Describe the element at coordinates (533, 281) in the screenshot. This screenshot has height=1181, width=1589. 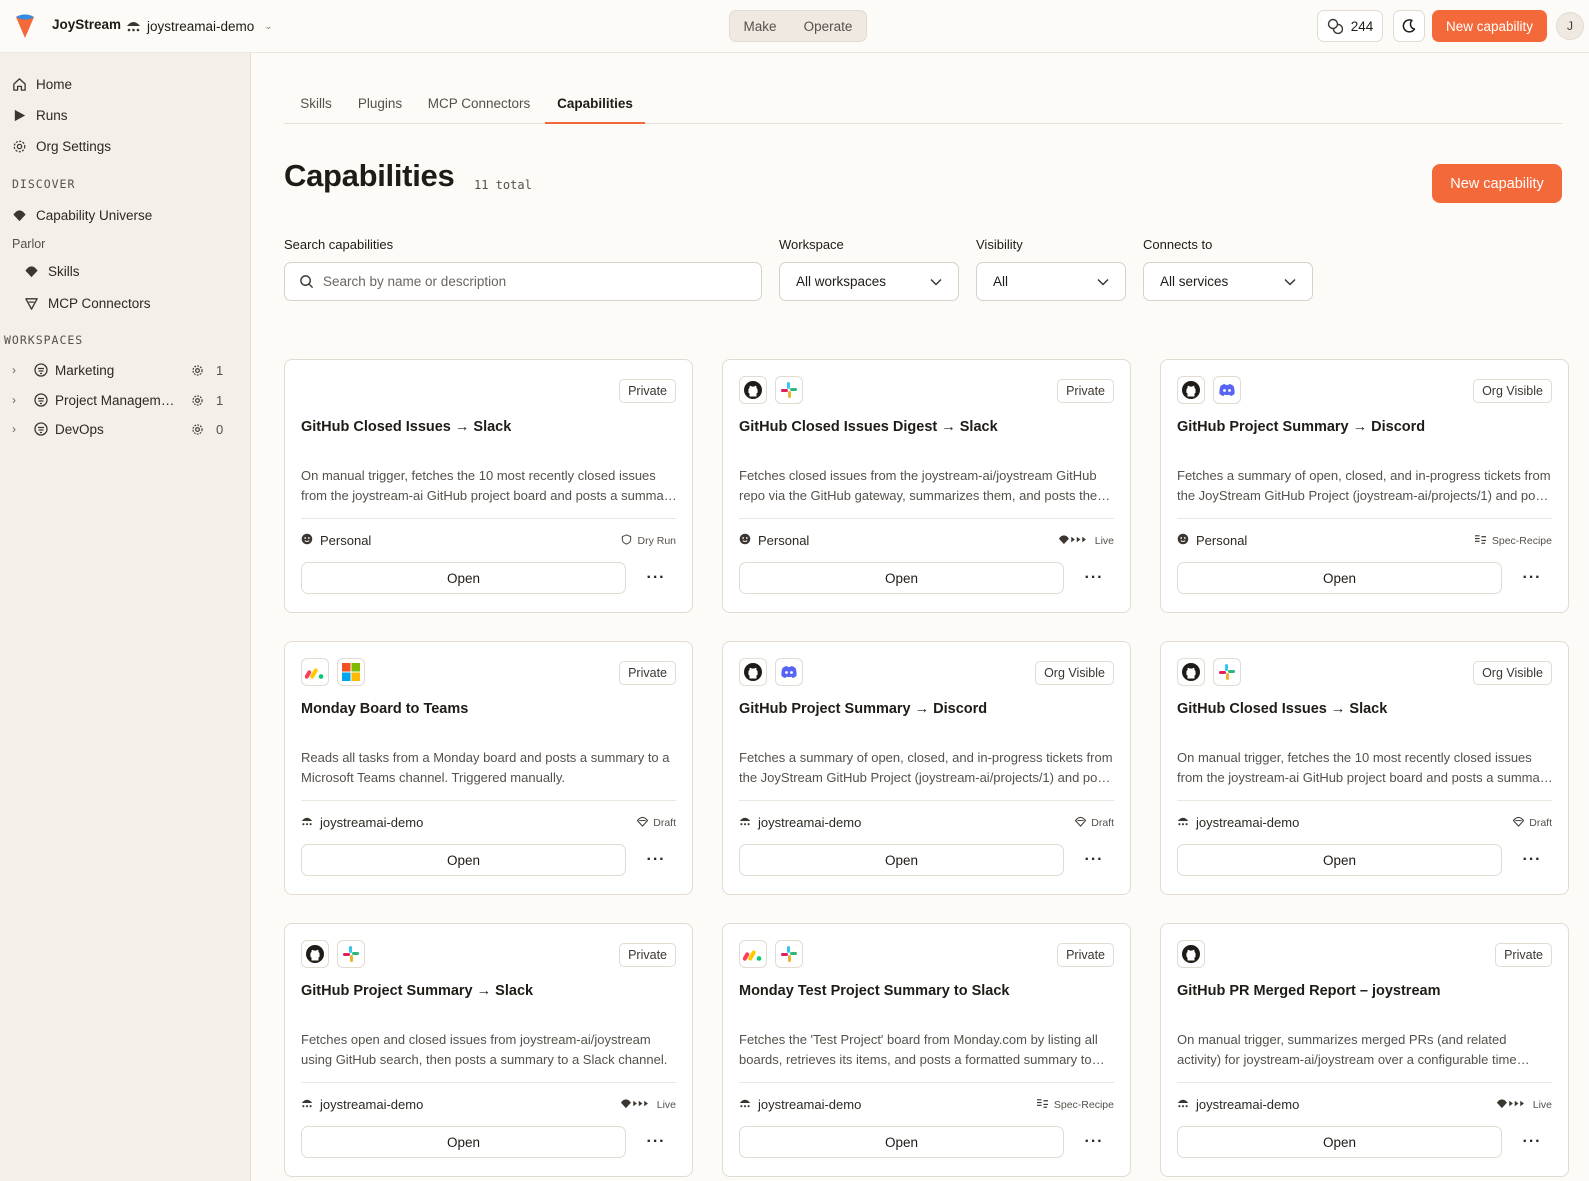
I see `search-input` at that location.